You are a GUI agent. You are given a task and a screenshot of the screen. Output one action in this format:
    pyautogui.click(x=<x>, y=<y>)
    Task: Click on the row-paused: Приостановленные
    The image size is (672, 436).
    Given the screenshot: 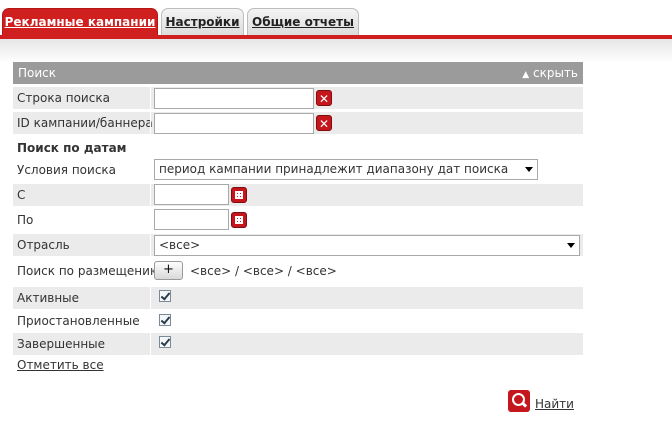 What is the action you would take?
    pyautogui.click(x=298, y=321)
    